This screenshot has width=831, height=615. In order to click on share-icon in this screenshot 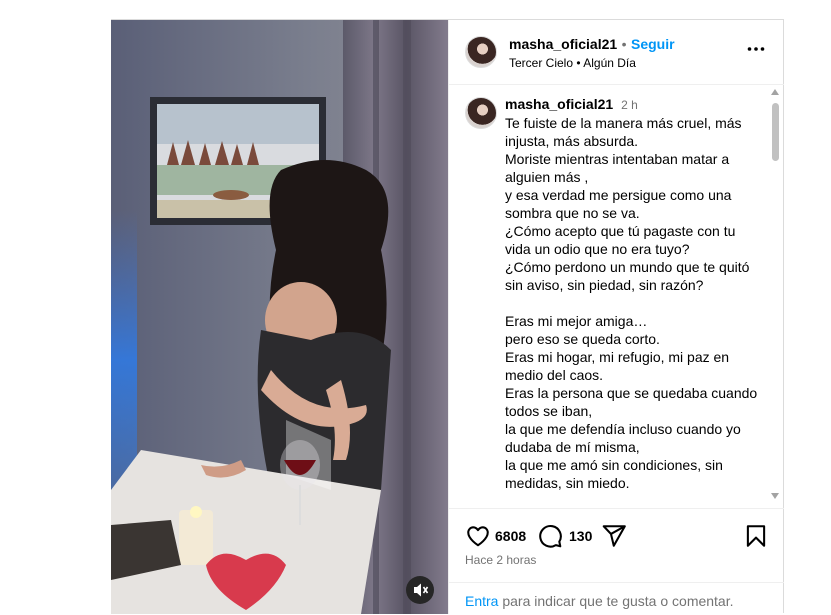, I will do `click(614, 536)`.